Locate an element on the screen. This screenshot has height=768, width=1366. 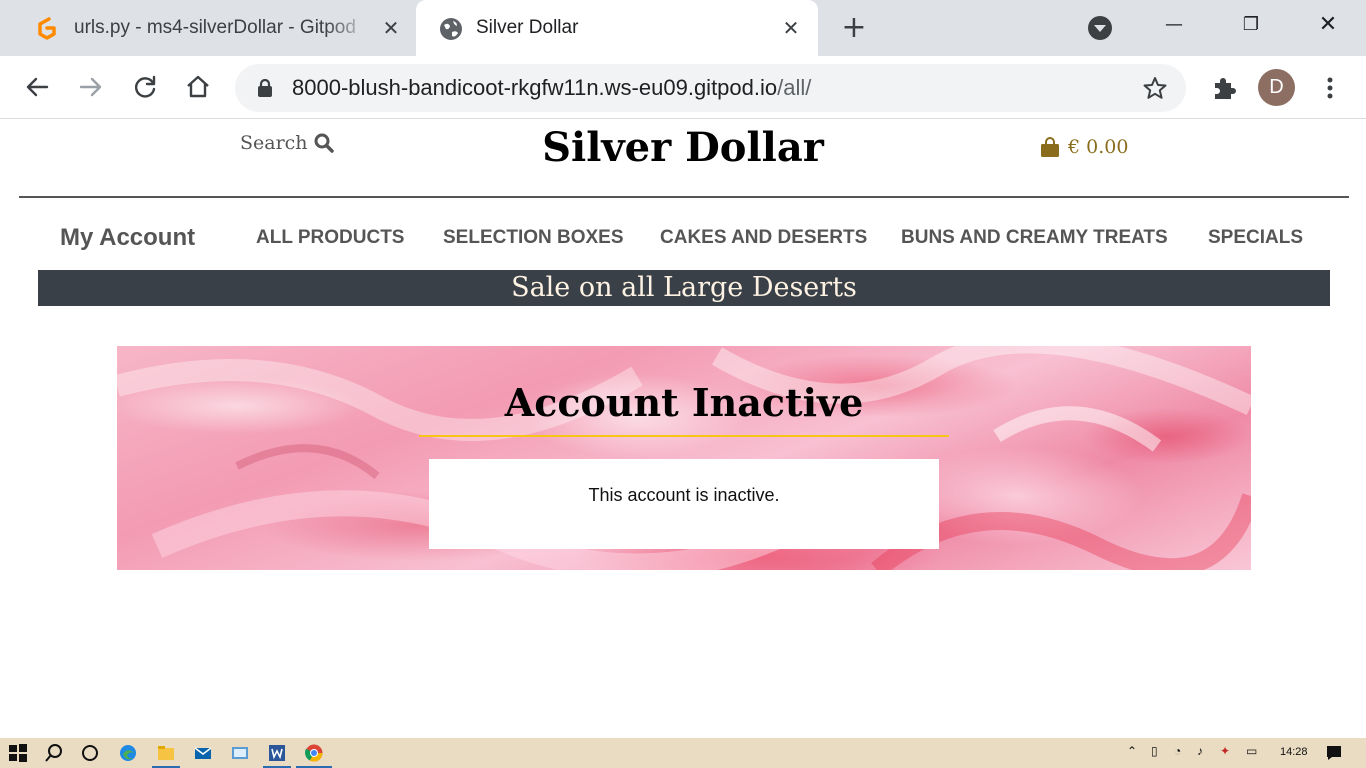
tab-gitpod: urls.py - ms4-silverDollar - Gitpod ✕ is located at coordinates (206, 28).